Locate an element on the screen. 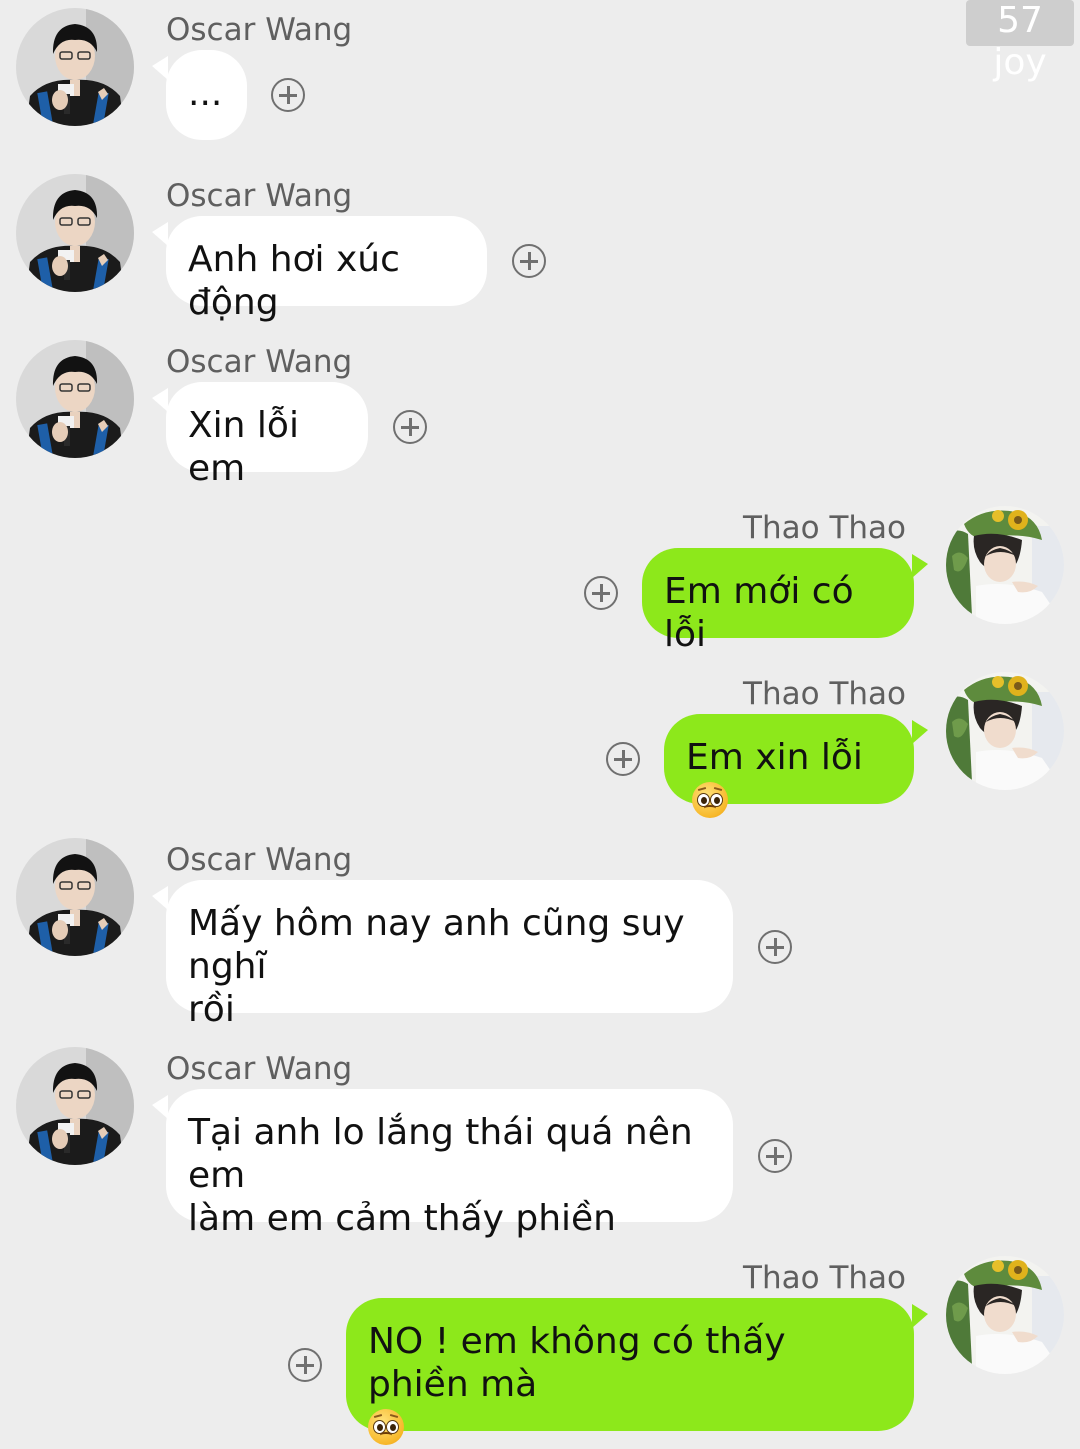 This screenshot has width=1080, height=1449. message-bubble-outgoing: Em mới có lỗi is located at coordinates (778, 601).